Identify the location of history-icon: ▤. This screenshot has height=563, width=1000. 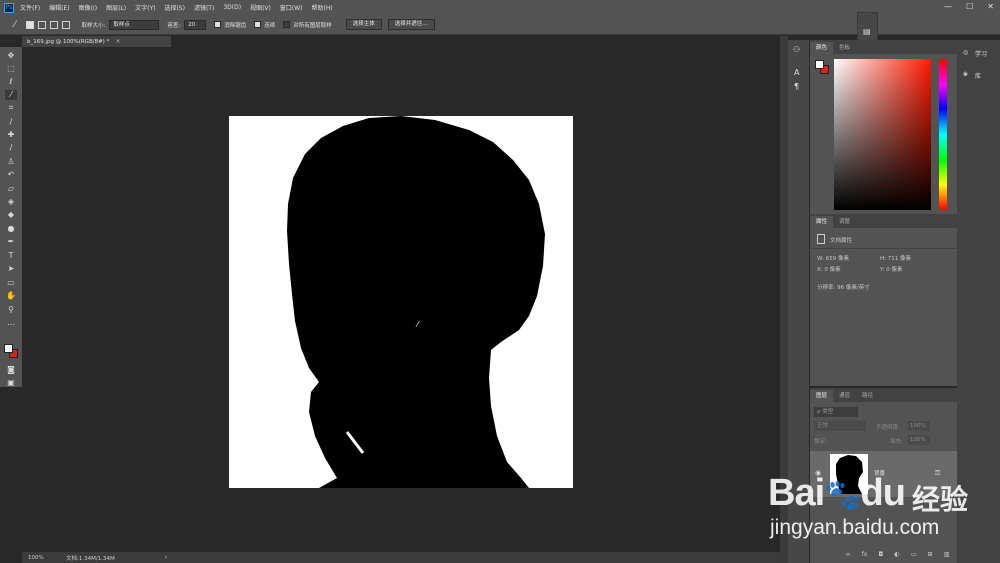
(867, 31).